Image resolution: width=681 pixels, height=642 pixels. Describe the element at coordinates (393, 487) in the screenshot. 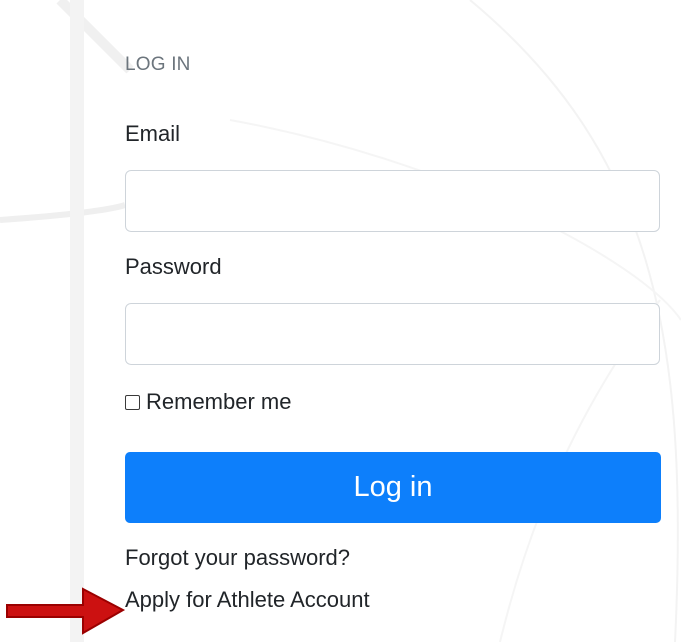

I see `login-button: Log in` at that location.